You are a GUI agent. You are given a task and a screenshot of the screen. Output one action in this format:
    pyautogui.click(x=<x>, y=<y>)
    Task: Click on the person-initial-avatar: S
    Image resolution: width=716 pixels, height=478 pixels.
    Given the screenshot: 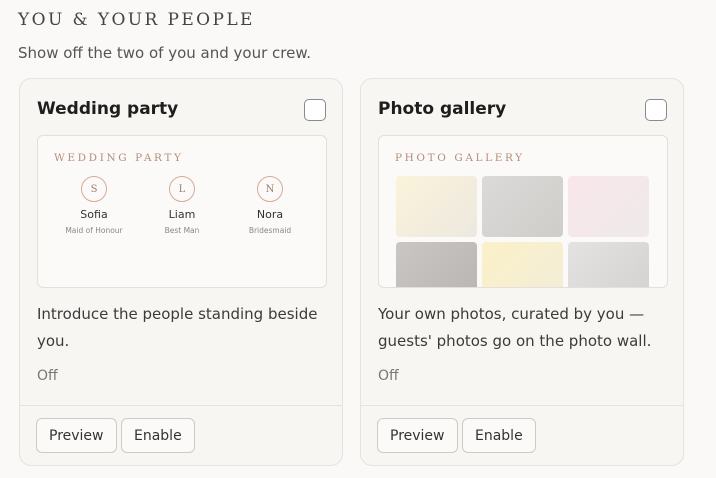 What is the action you would take?
    pyautogui.click(x=94, y=189)
    